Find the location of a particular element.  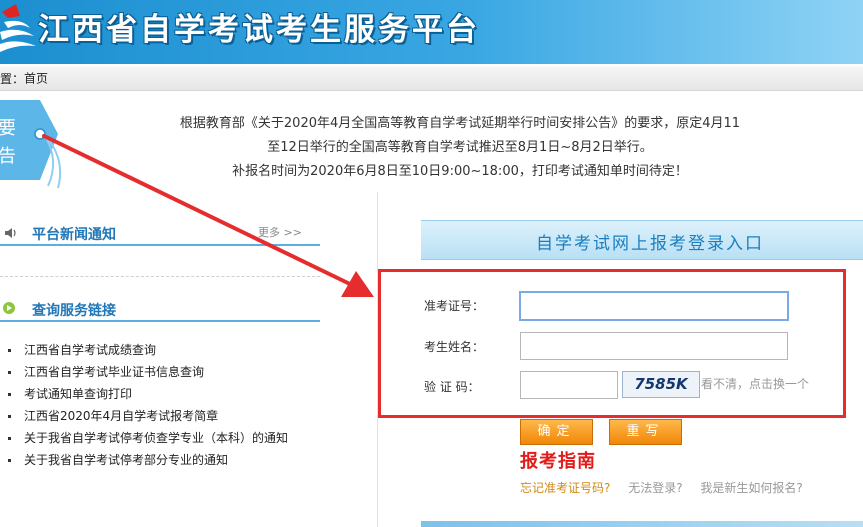

login-banner: 自学考试网上报考登录入口 is located at coordinates (642, 240).